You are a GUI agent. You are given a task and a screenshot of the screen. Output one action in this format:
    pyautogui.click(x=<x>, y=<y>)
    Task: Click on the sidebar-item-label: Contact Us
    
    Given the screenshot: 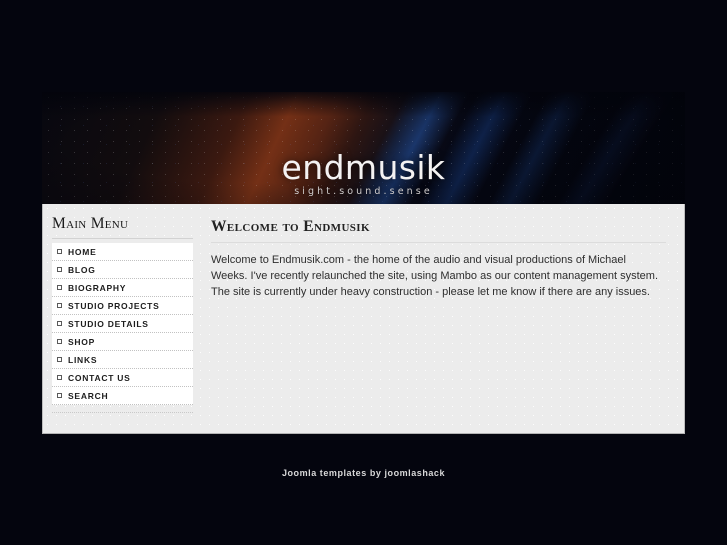 What is the action you would take?
    pyautogui.click(x=99, y=378)
    